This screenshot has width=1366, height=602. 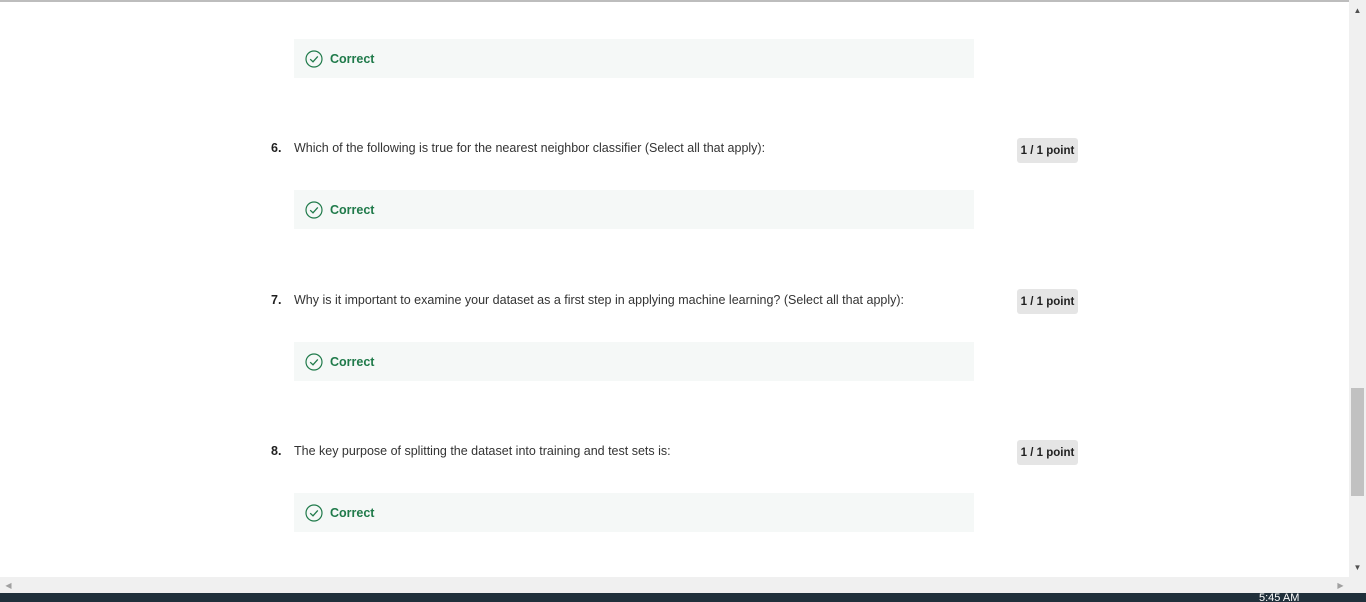 What do you see at coordinates (276, 148) in the screenshot?
I see `question-number: 6.` at bounding box center [276, 148].